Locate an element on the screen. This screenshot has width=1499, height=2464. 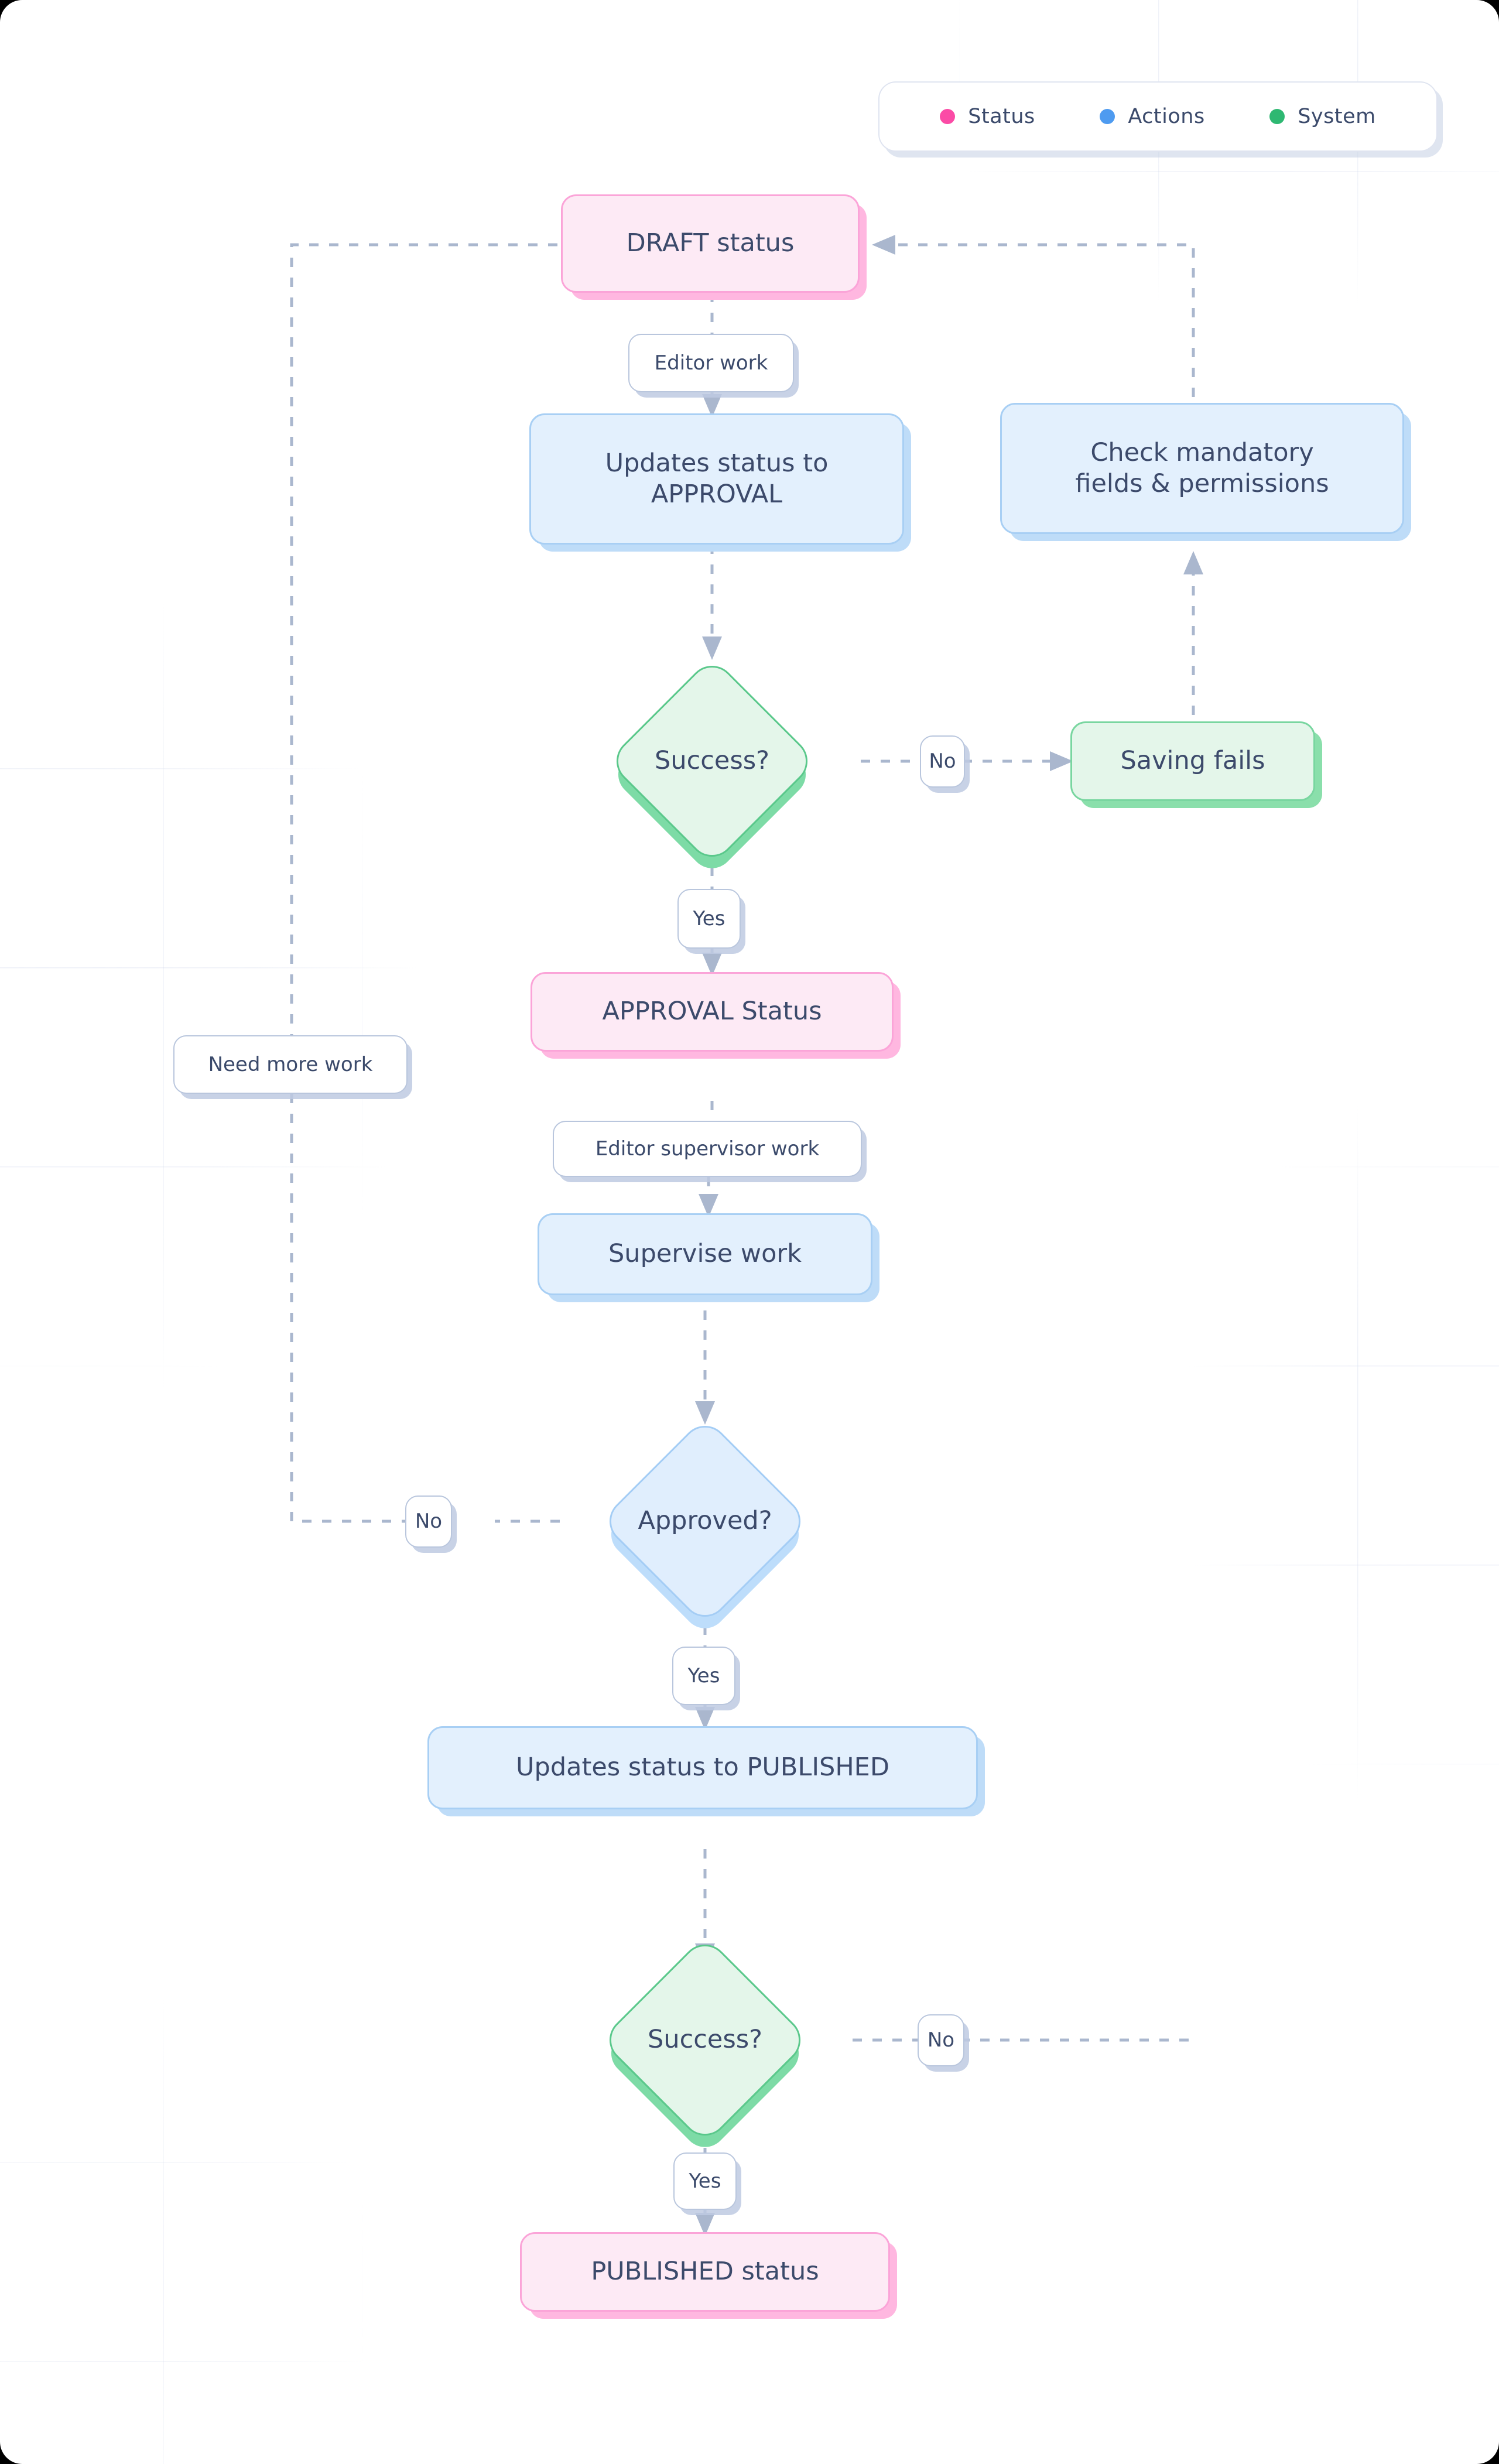
node-approved-label: Approved? is located at coordinates (705, 1521).